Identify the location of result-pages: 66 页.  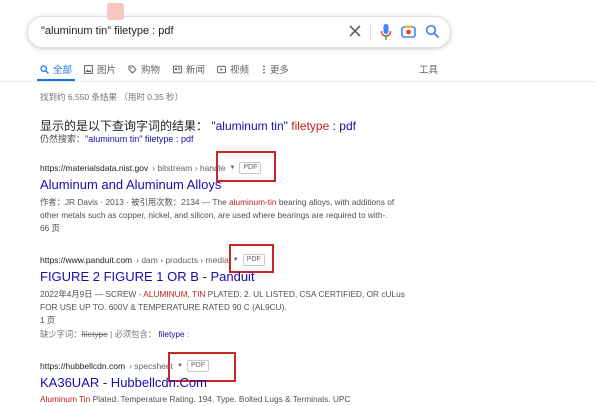
(50, 228).